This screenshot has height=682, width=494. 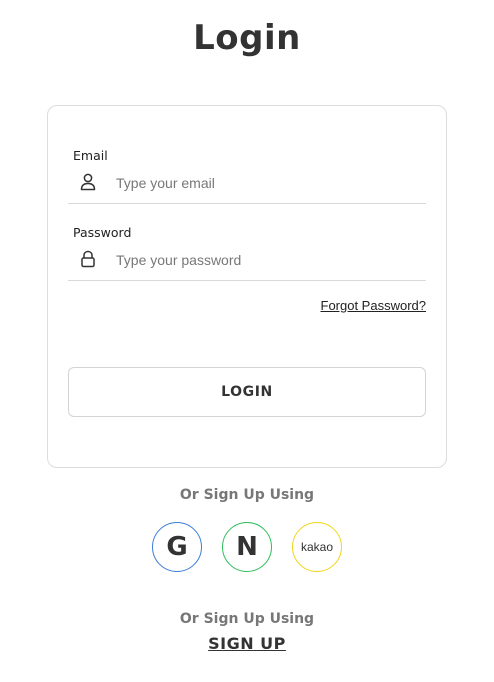 What do you see at coordinates (88, 259) in the screenshot?
I see `lock-icon` at bounding box center [88, 259].